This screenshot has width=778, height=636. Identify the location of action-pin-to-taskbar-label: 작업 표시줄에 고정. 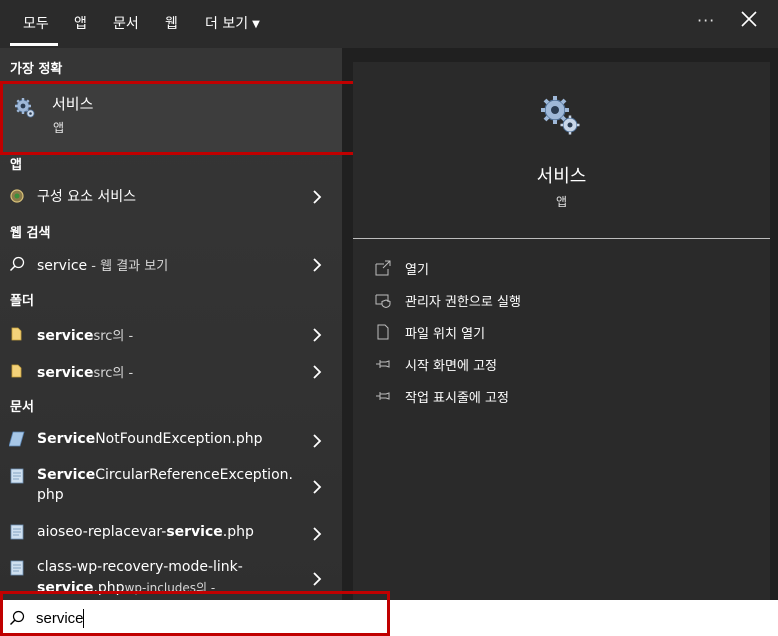
(457, 398).